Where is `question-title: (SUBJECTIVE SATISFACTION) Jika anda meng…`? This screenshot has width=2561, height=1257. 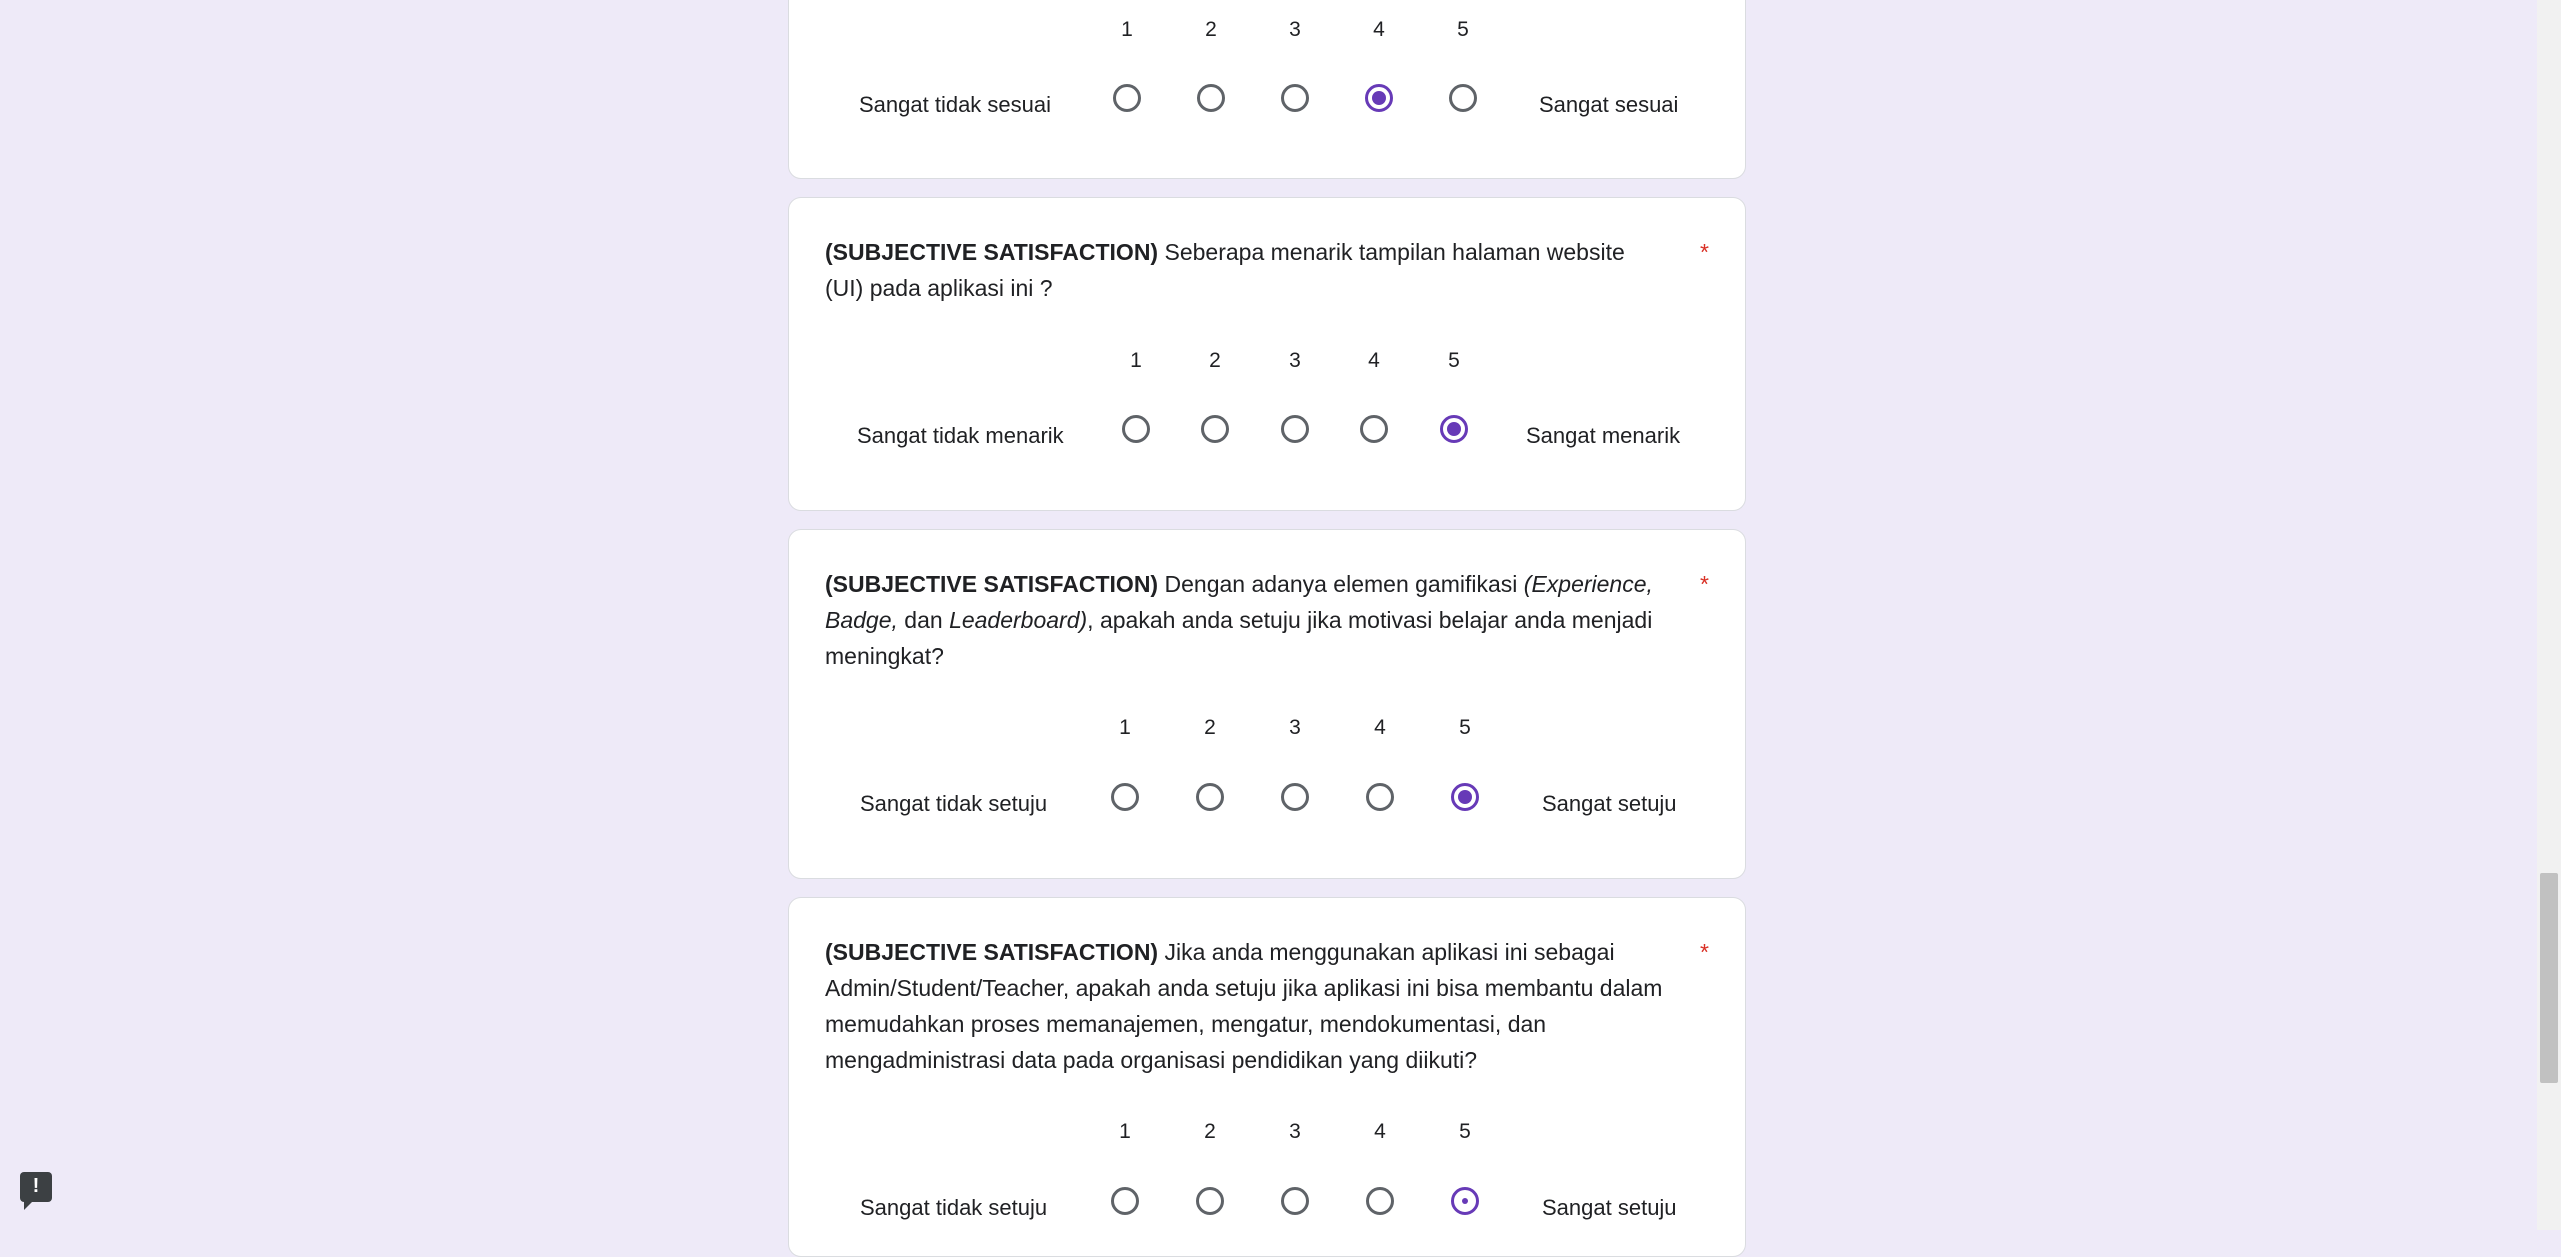 question-title: (SUBJECTIVE SATISFACTION) Jika anda meng… is located at coordinates (1245, 1006).